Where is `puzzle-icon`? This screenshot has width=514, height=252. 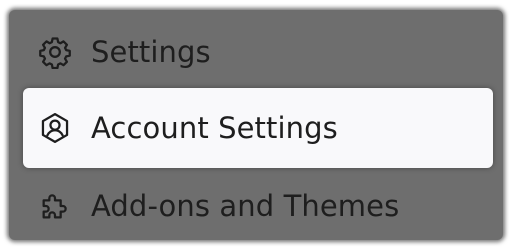
puzzle-icon is located at coordinates (55, 206).